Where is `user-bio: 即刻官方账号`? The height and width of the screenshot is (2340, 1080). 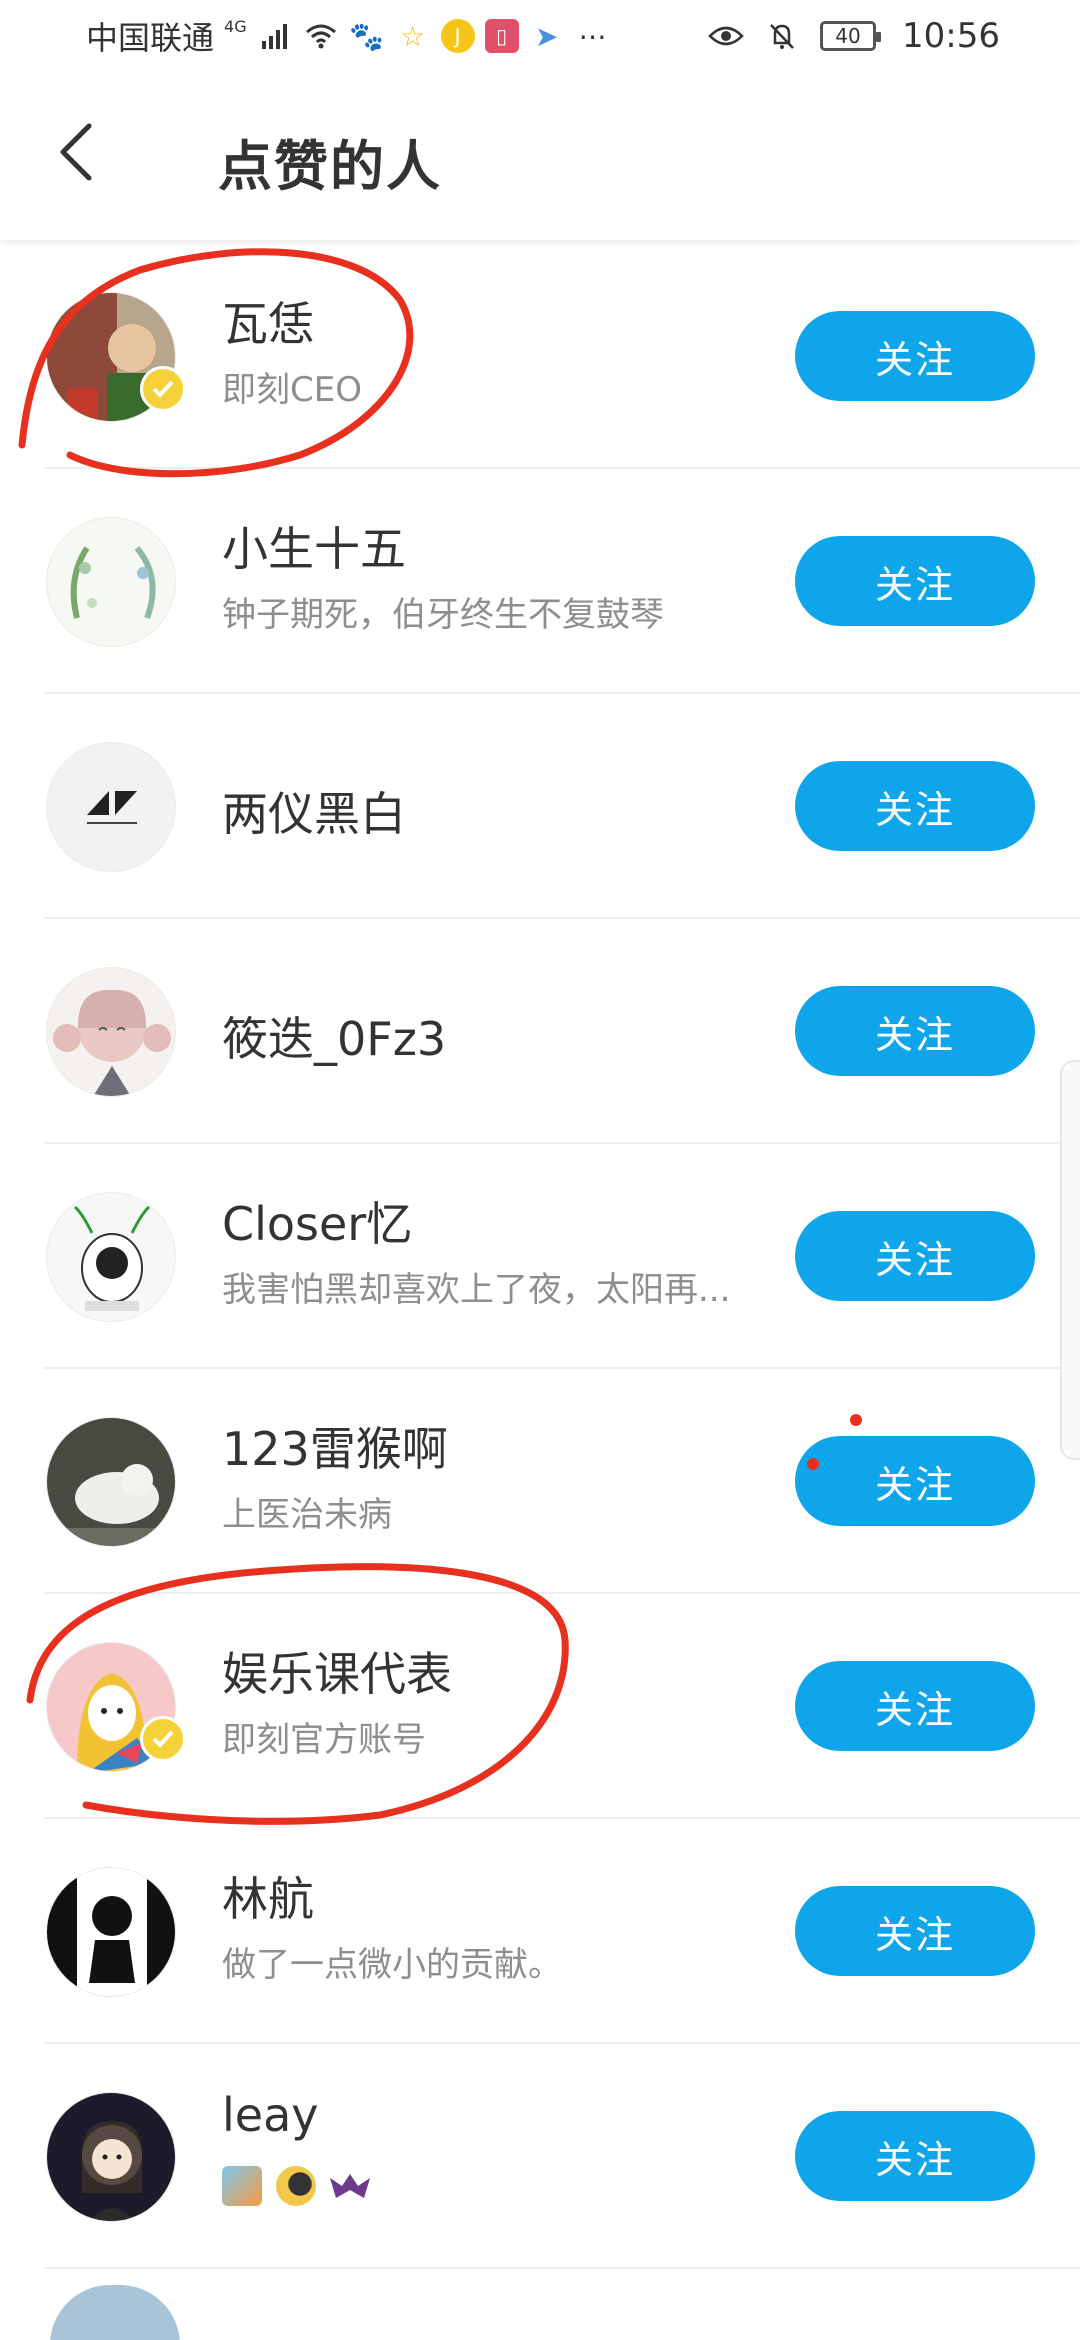 user-bio: 即刻官方账号 is located at coordinates (324, 1740).